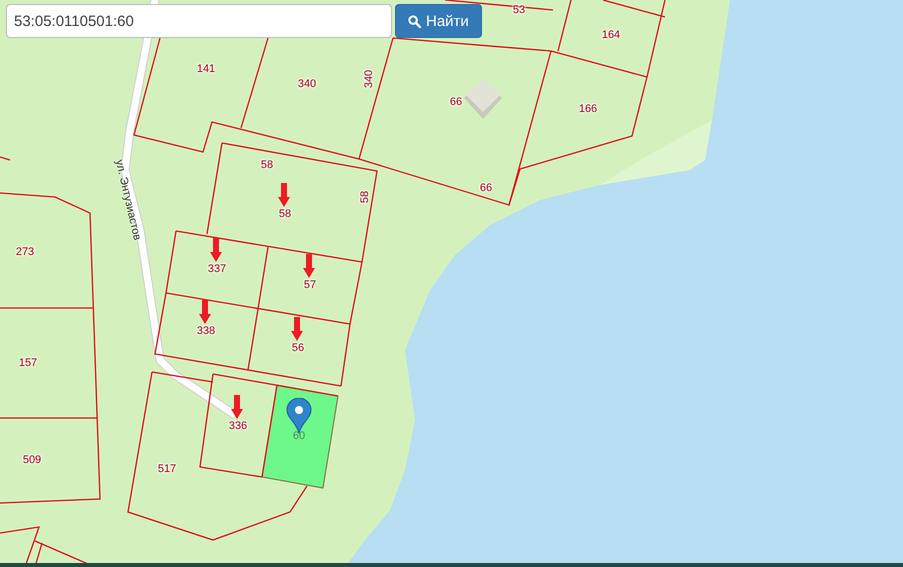  I want to click on search-field: 53:05:0110501:60, so click(199, 21).